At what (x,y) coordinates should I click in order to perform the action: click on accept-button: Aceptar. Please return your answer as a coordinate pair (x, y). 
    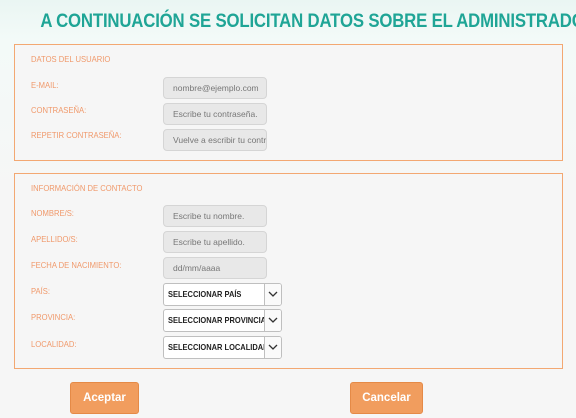
    Looking at the image, I should click on (104, 398).